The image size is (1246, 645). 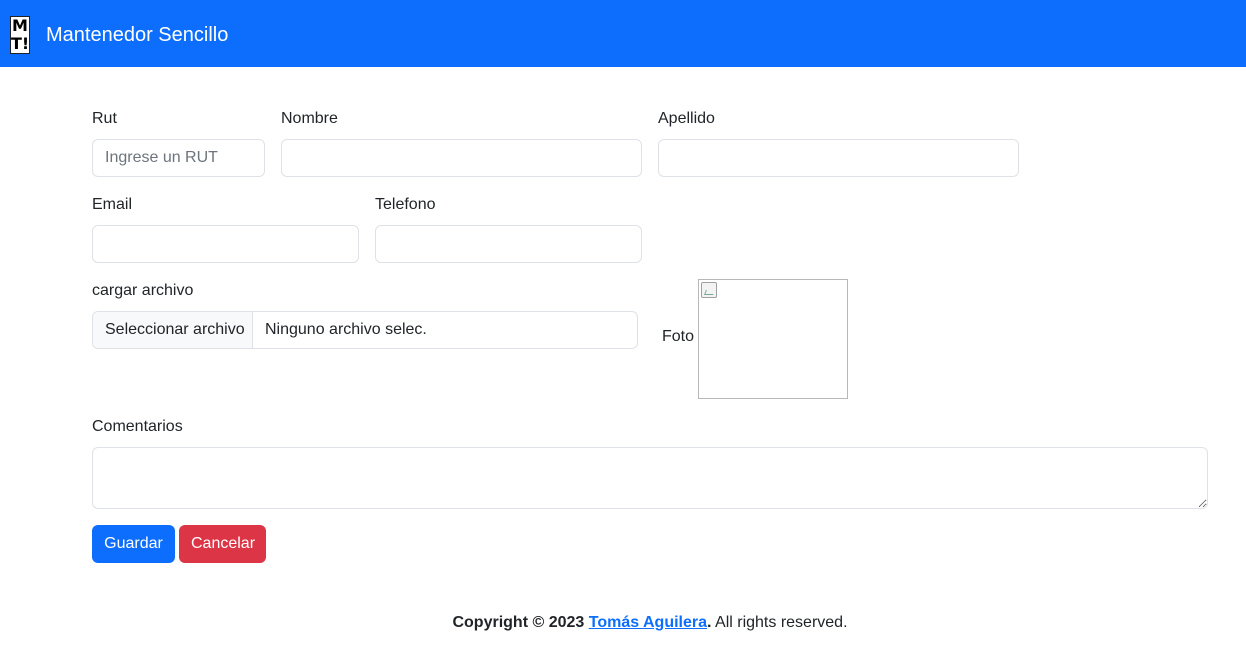 I want to click on nombre-label: Nombre, so click(x=309, y=118).